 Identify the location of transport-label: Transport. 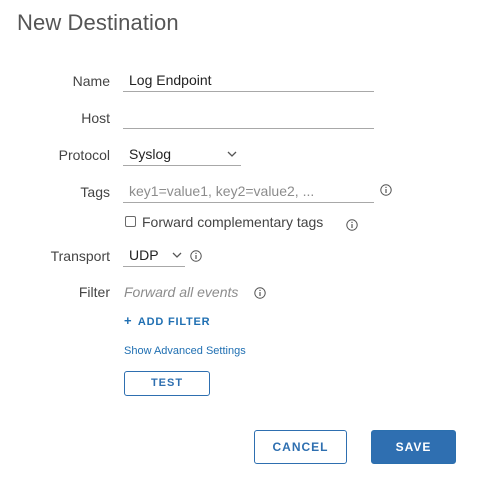
(80, 256).